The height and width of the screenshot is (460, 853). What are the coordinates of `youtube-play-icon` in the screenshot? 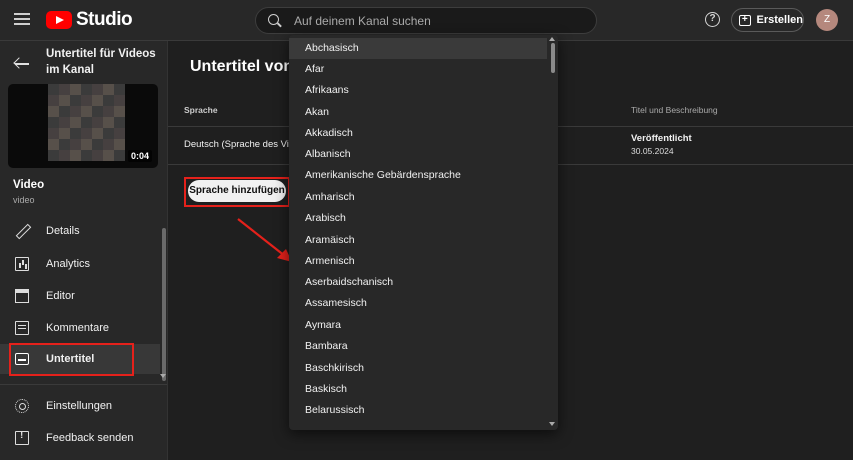 It's located at (59, 20).